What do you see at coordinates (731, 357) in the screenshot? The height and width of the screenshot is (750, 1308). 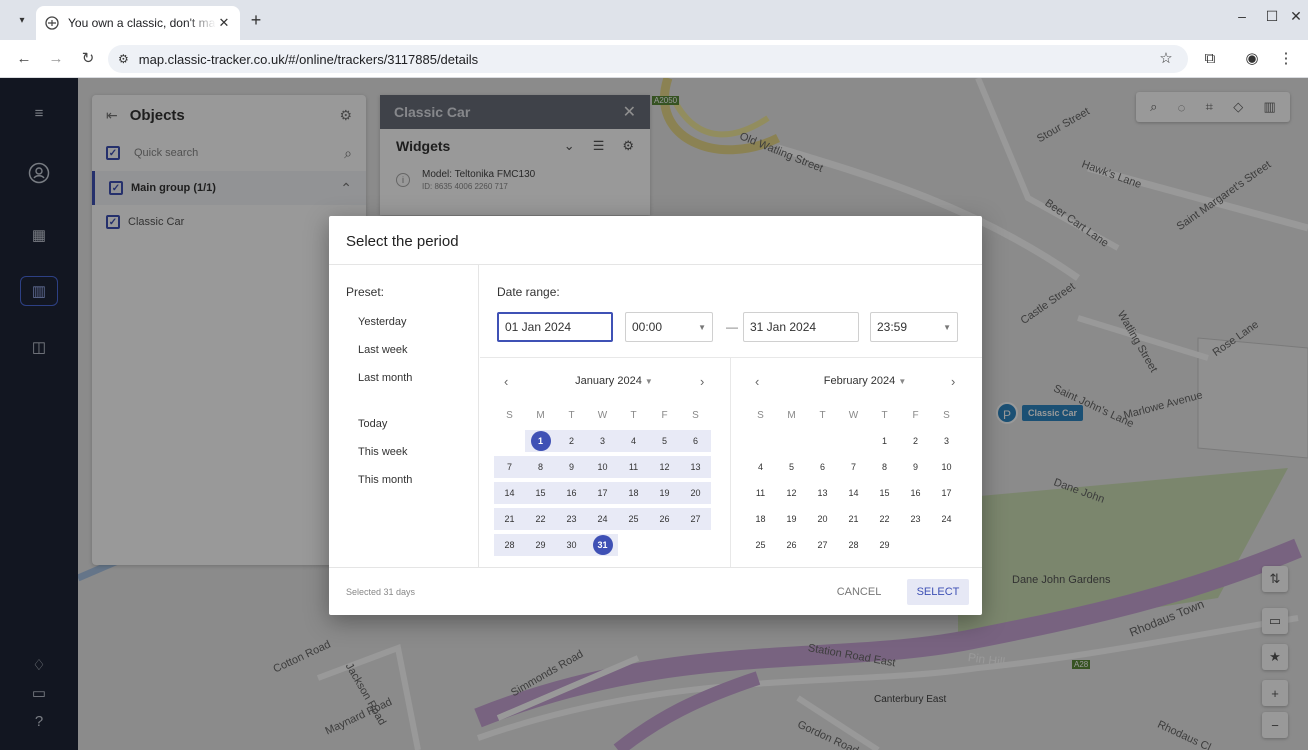 I see `divider` at bounding box center [731, 357].